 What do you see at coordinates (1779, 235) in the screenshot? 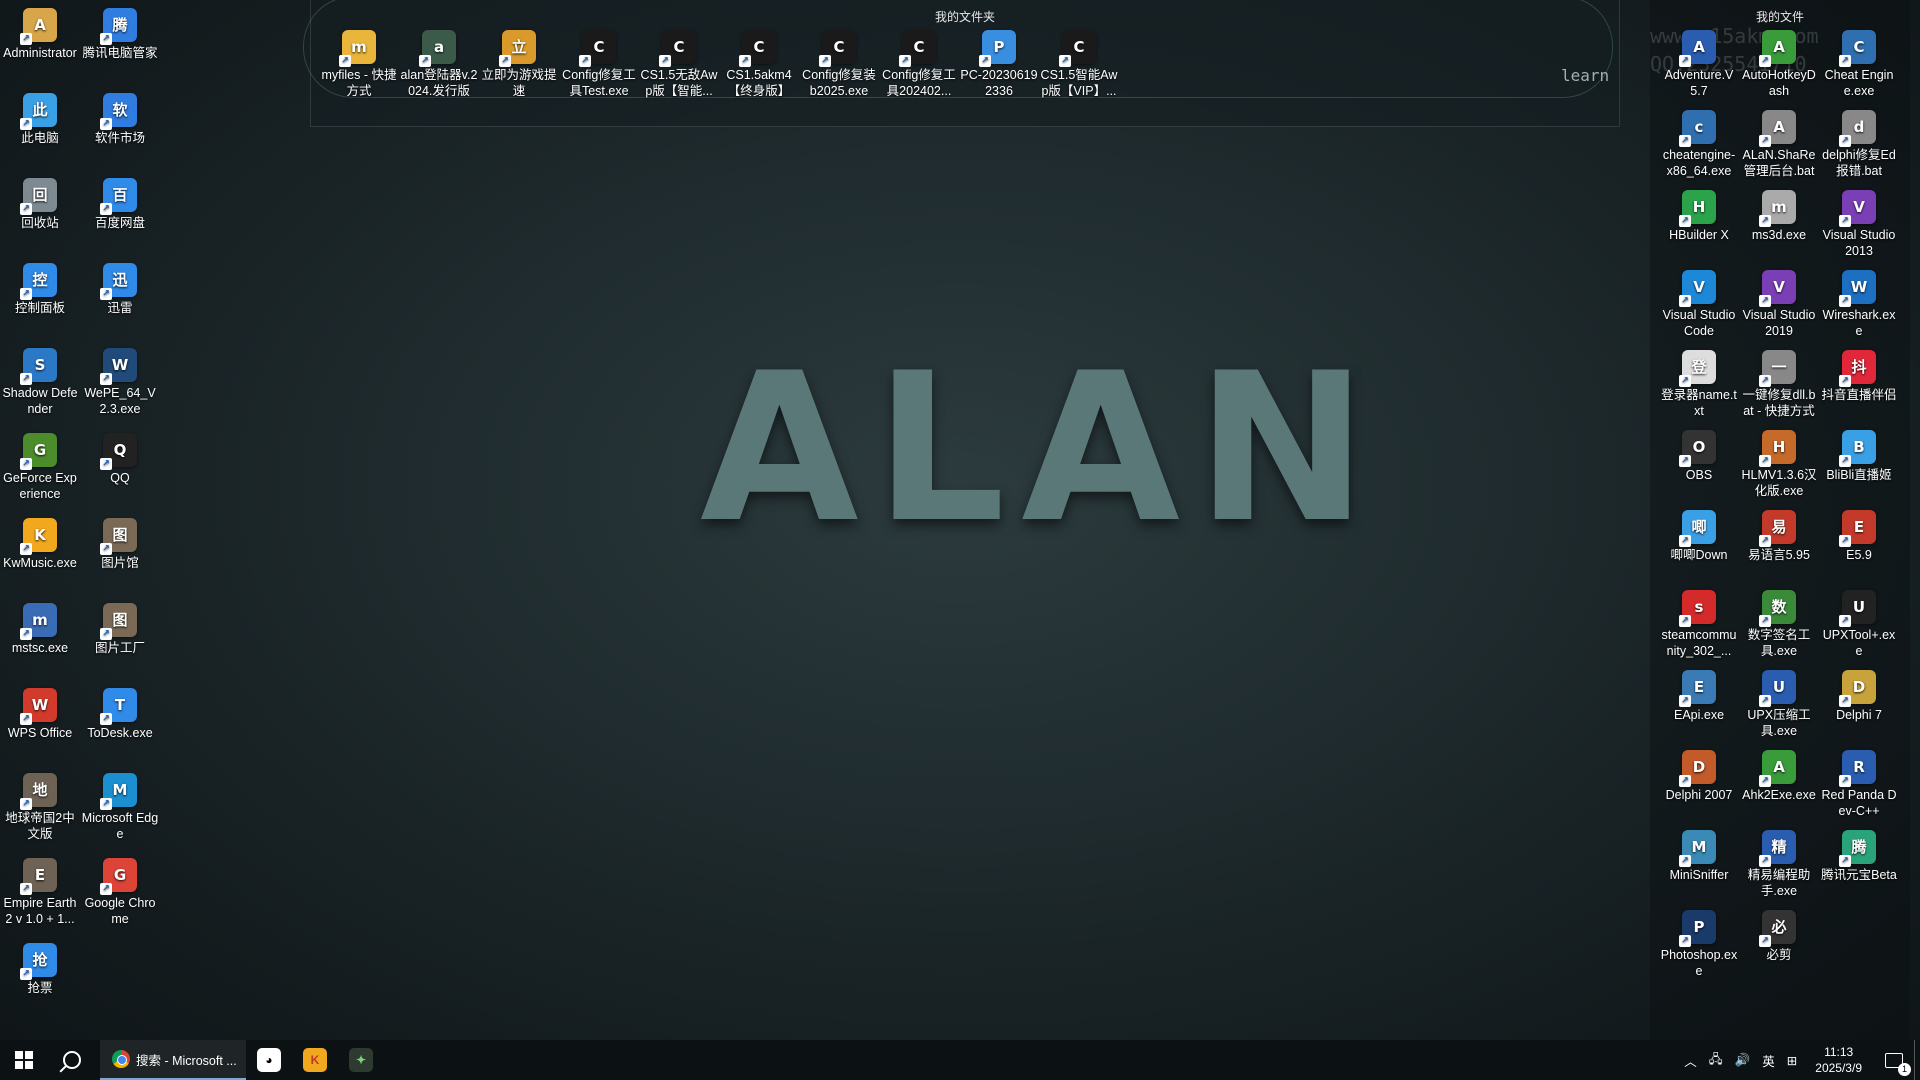
I see `desktop-icon-label: ms3d.exe` at bounding box center [1779, 235].